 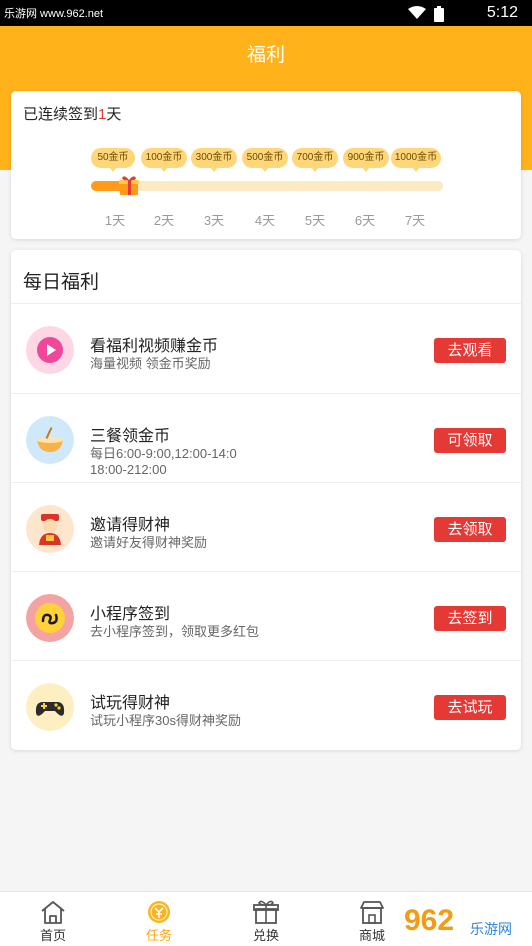 I want to click on status-time: 5:12, so click(x=502, y=12).